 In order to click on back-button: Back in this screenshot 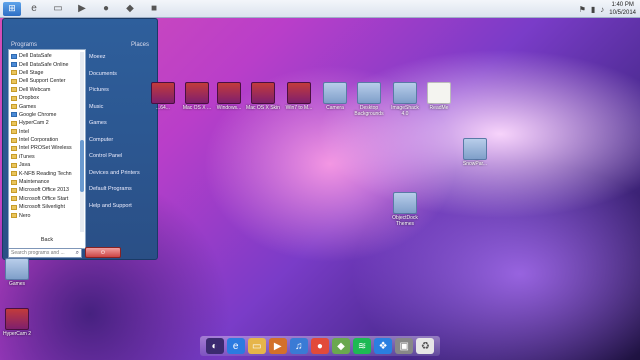, I will do `click(47, 240)`.